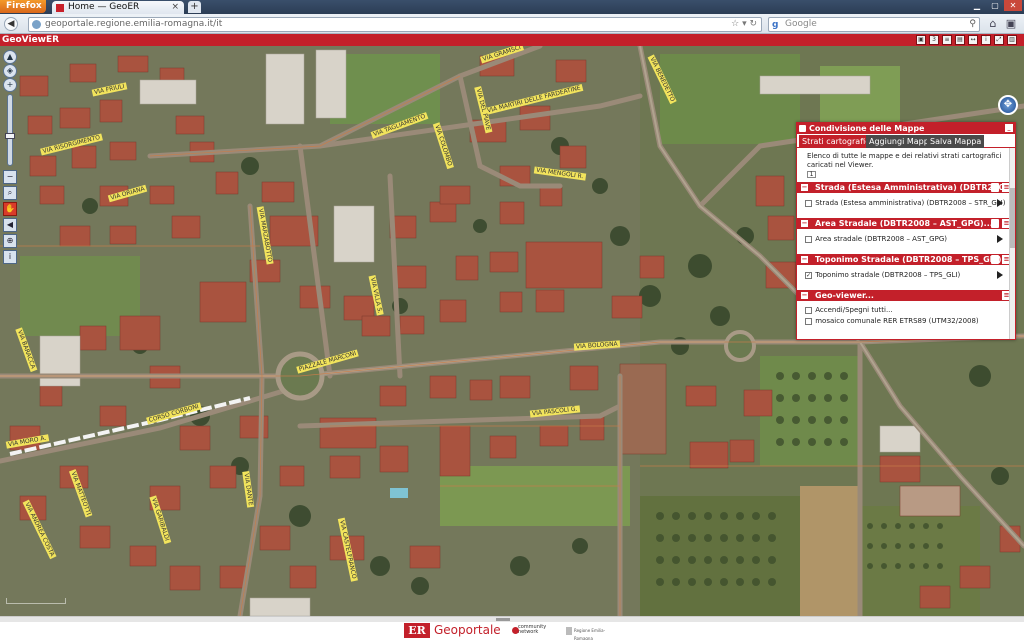  Describe the element at coordinates (11, 24) in the screenshot. I see `back-button: ◀` at that location.